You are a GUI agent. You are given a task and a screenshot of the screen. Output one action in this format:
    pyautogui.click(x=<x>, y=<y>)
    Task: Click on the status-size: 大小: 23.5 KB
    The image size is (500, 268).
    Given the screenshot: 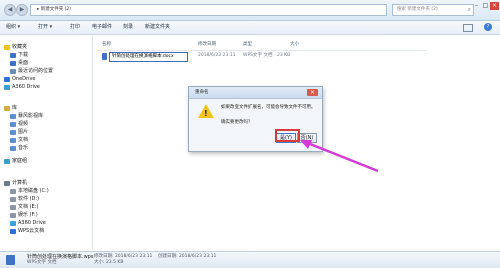 What is the action you would take?
    pyautogui.click(x=109, y=262)
    